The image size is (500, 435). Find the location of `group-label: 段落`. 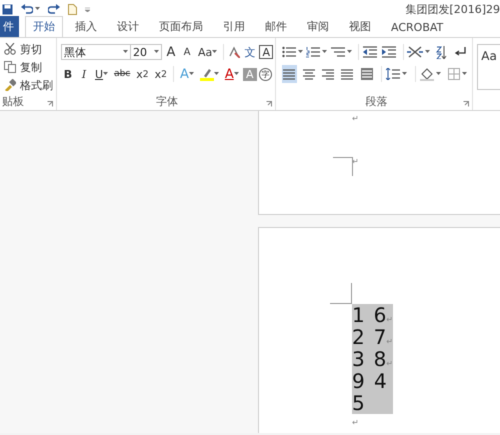

group-label: 段落 is located at coordinates (376, 102).